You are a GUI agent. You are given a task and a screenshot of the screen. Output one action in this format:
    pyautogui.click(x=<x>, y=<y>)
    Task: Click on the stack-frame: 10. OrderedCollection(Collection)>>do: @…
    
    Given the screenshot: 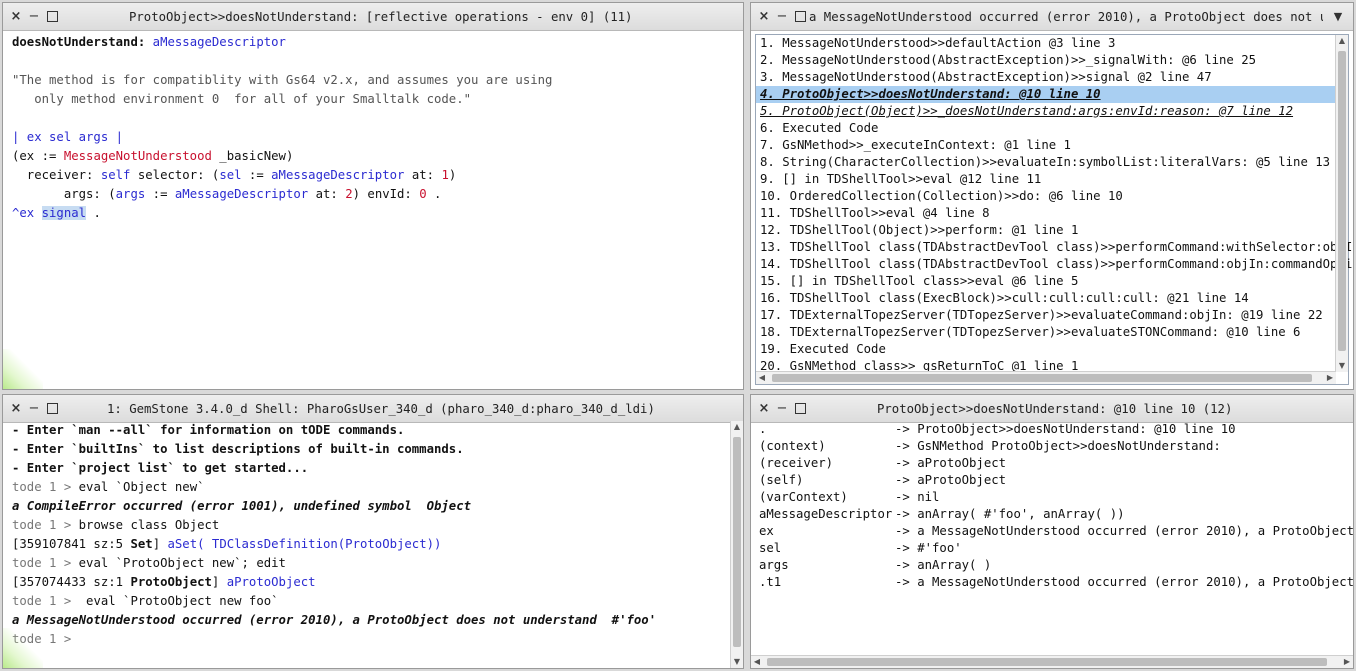 What is the action you would take?
    pyautogui.click(x=1052, y=196)
    